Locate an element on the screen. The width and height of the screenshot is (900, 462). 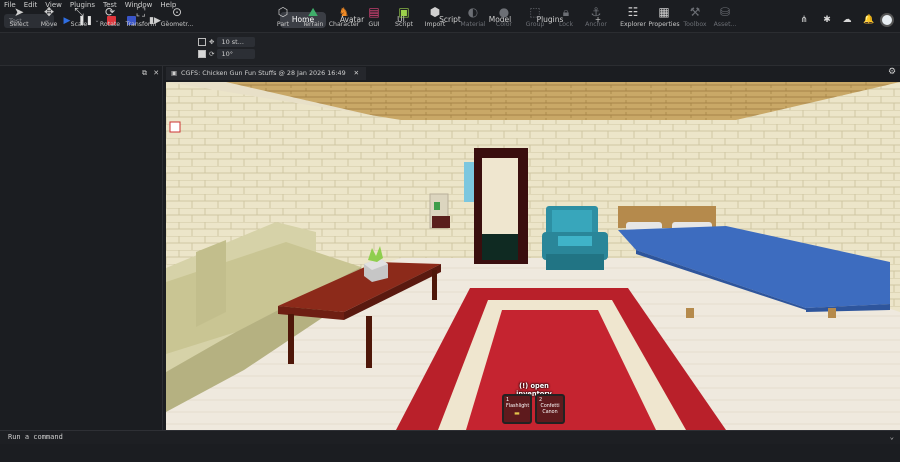
move-icon: ✥ is located at coordinates (49, 12).